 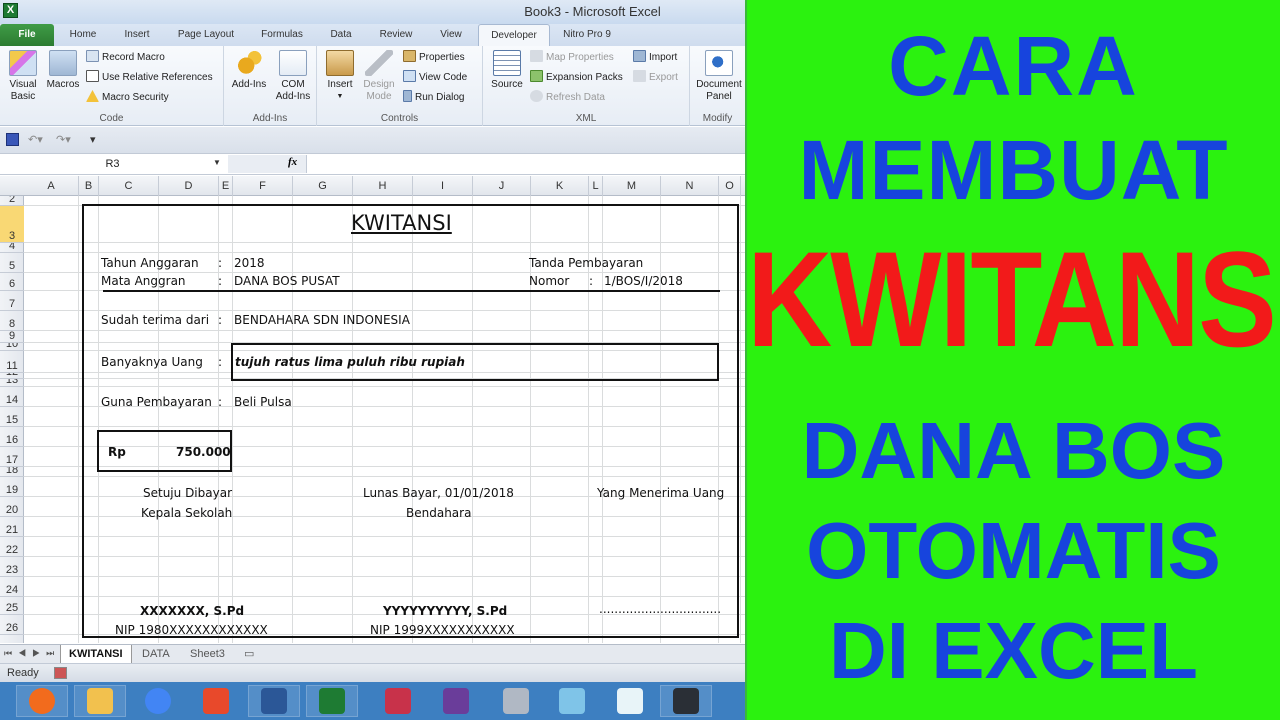 I want to click on taskbar-notepad-button, so click(x=572, y=701).